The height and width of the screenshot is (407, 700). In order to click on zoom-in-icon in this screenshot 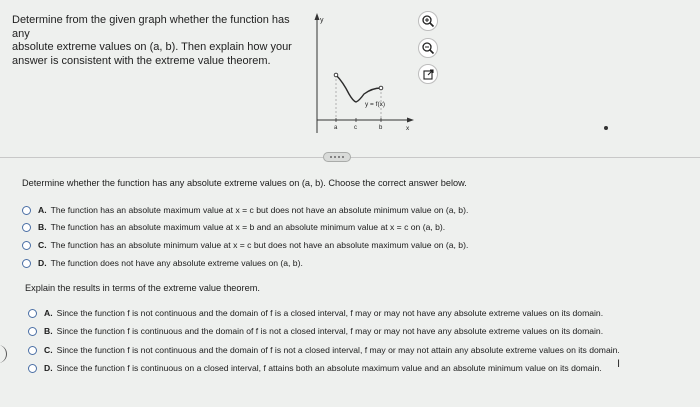, I will do `click(428, 21)`.